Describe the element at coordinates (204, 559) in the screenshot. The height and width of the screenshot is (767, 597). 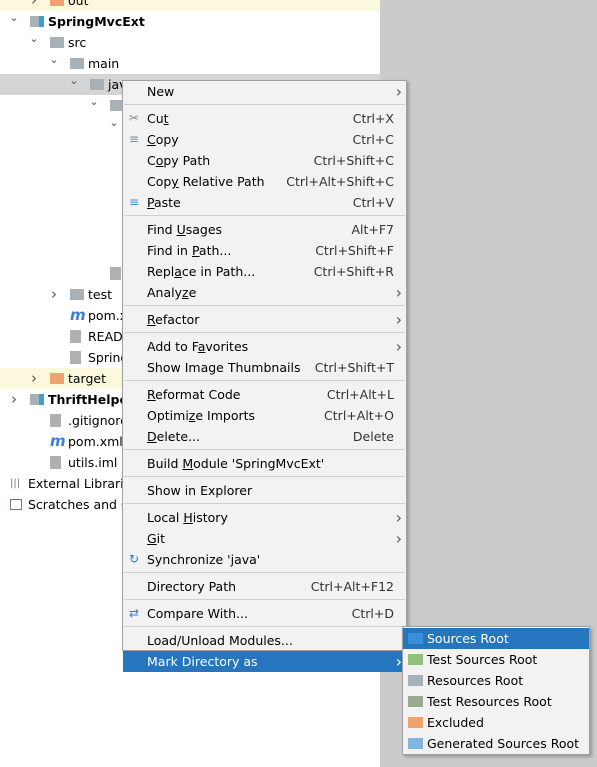
I see `menu-item-label: Synchronize 'java'` at that location.